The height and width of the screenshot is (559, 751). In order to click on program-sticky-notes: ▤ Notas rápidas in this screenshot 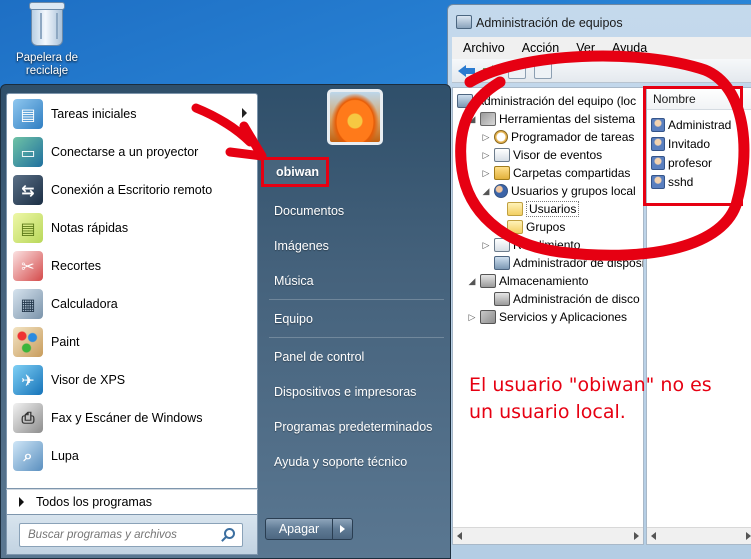, I will do `click(132, 228)`.